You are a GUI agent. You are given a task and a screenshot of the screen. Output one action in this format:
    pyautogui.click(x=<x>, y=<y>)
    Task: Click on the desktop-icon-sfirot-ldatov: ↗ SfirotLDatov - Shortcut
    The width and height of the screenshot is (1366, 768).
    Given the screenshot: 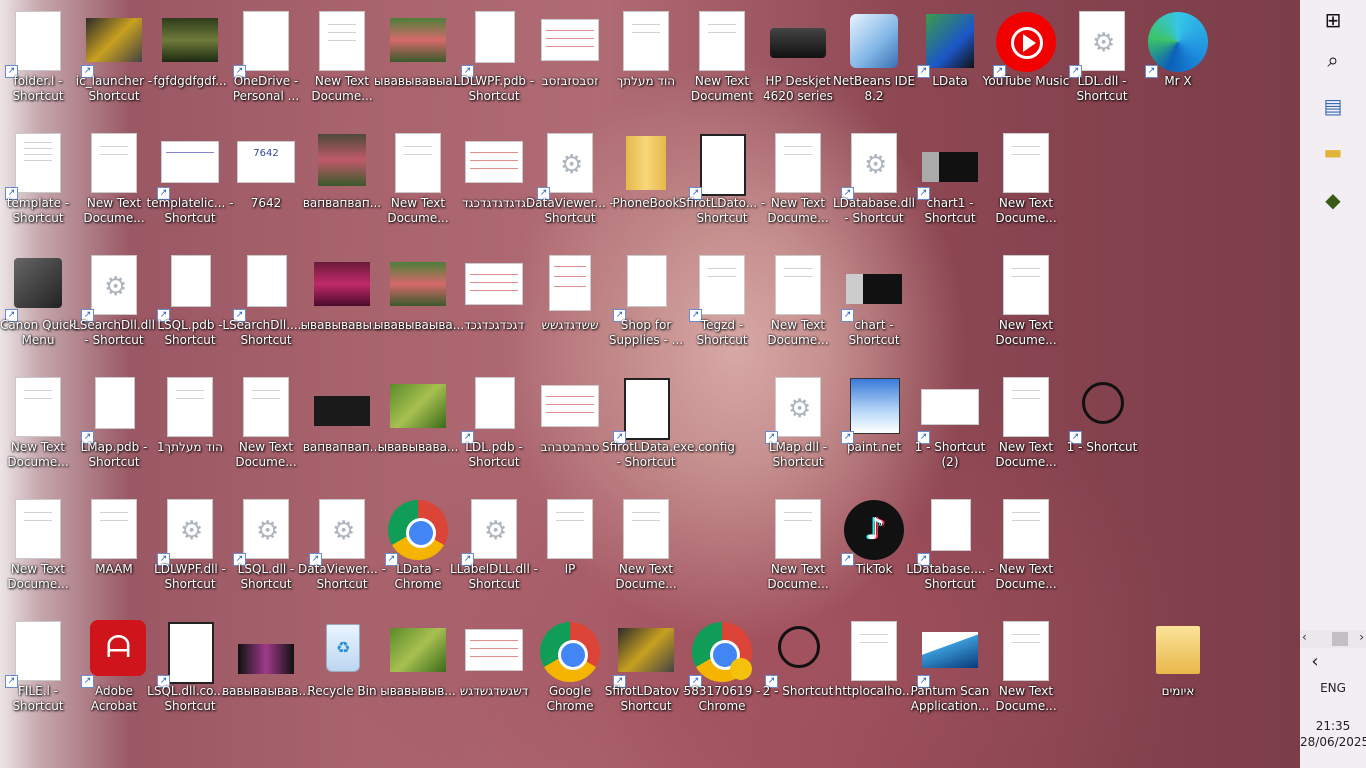 What is the action you would take?
    pyautogui.click(x=646, y=680)
    